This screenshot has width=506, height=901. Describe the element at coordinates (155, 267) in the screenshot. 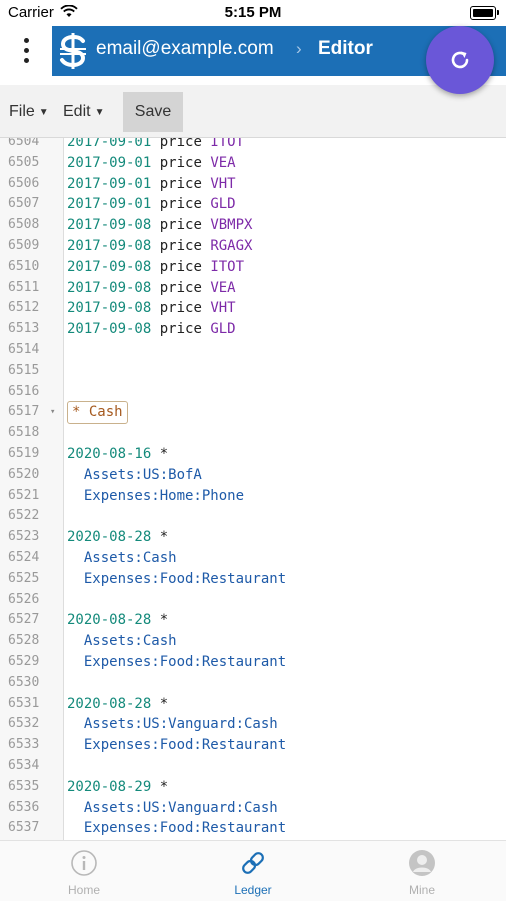

I see `line-code: 2017-09-08 price ITOT` at that location.